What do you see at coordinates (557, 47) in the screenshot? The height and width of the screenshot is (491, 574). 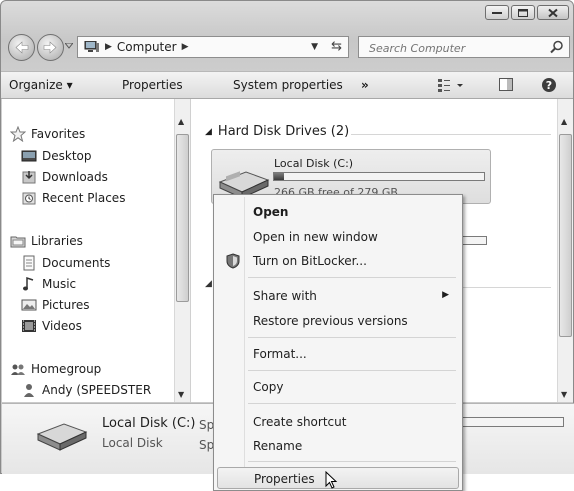 I see `search-icon` at bounding box center [557, 47].